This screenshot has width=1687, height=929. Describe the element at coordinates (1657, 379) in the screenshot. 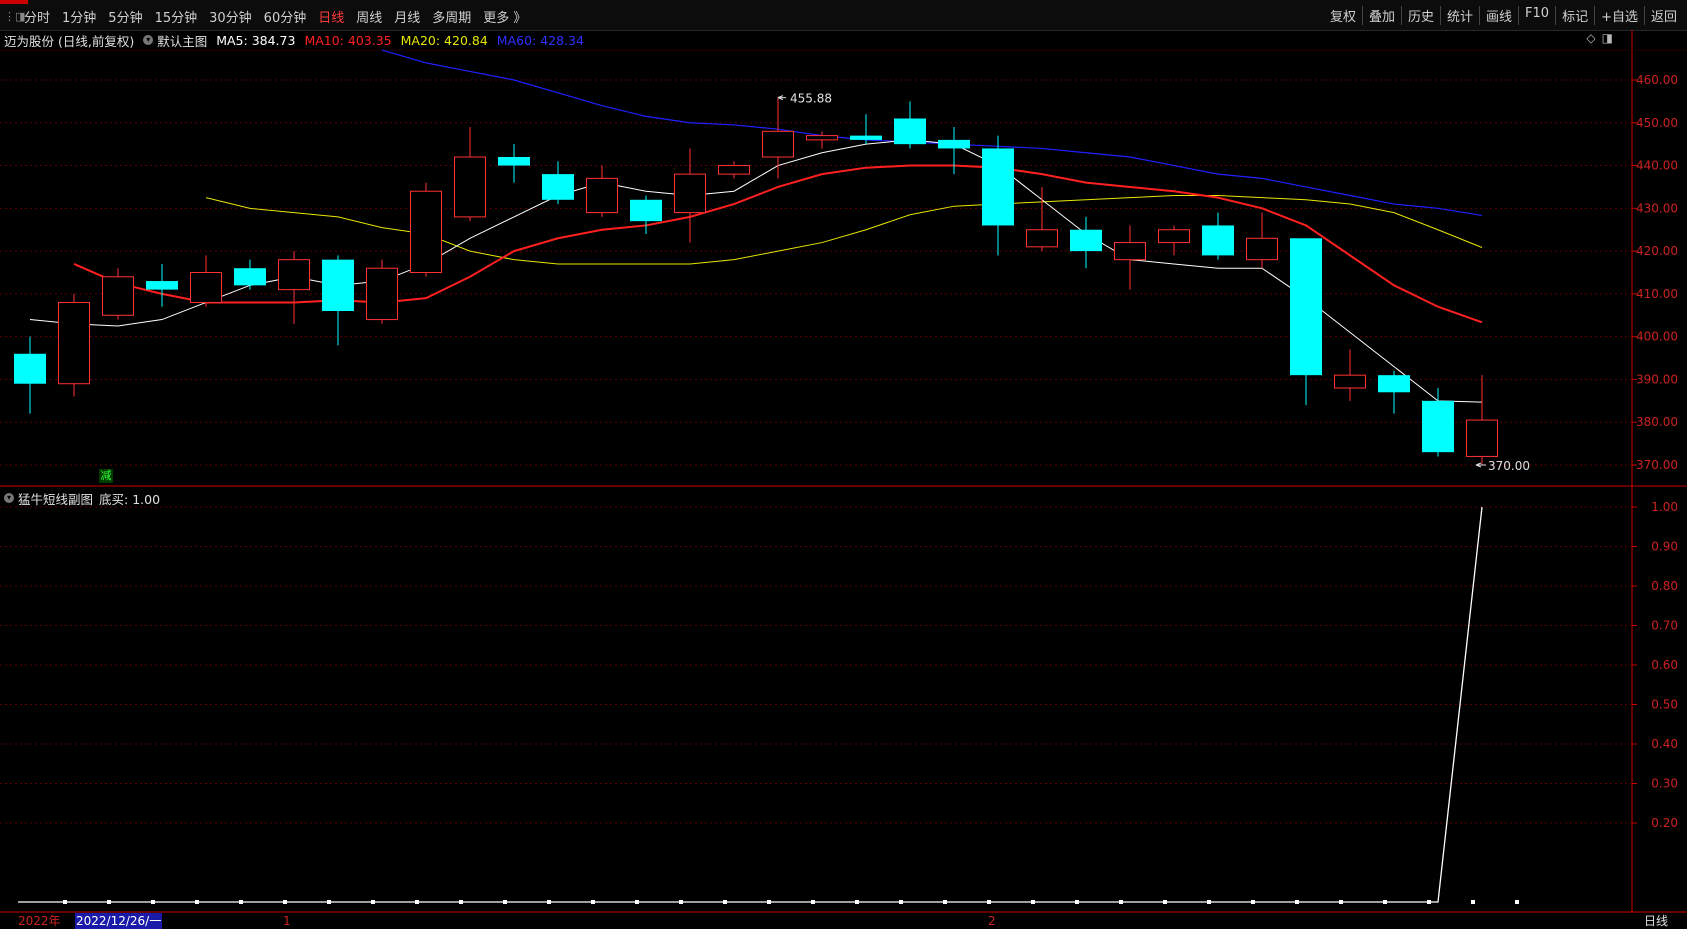

I see `price-tick-label: 390.00` at that location.